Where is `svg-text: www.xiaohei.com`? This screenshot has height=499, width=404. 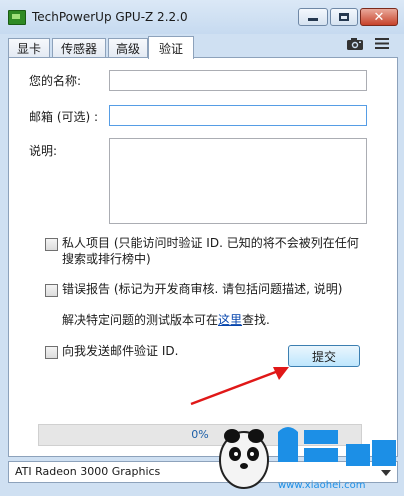
svg-text: www.xiaohei.com is located at coordinates (322, 485).